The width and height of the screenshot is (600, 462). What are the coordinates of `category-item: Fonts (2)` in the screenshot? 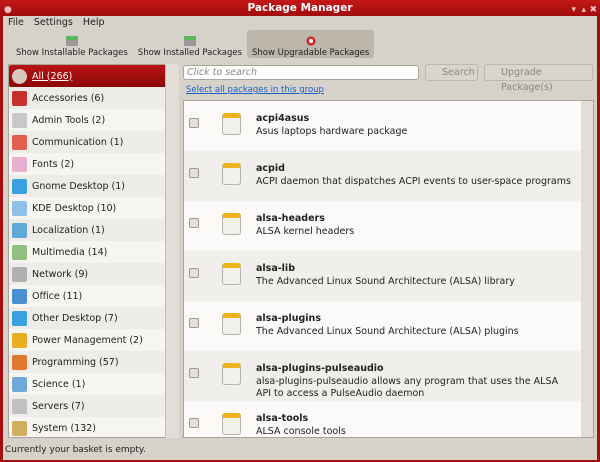 It's located at (93, 164).